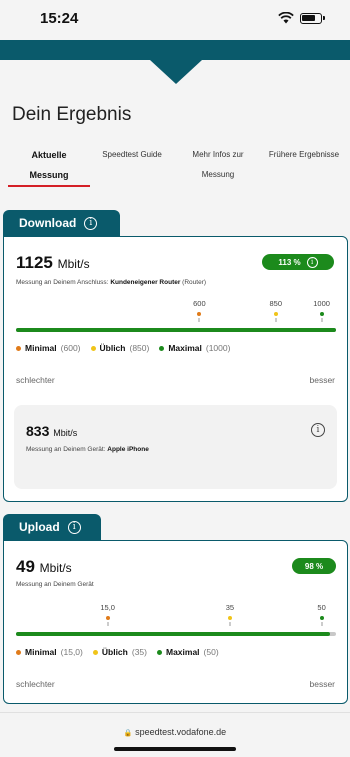  I want to click on gauge-tick-label: 1000, so click(321, 303).